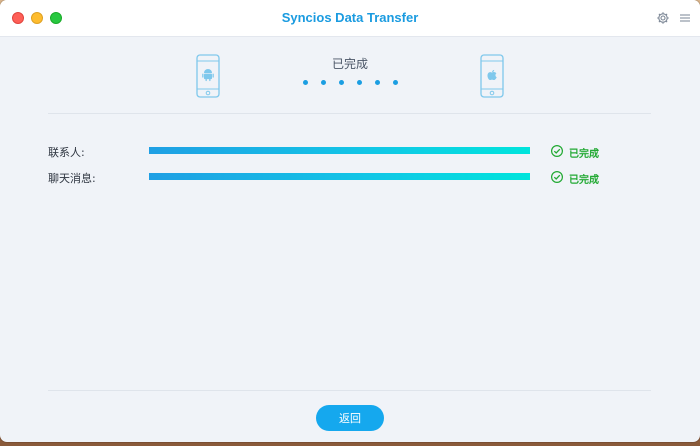  Describe the element at coordinates (66, 152) in the screenshot. I see `contacts-label: 联系人:` at that location.